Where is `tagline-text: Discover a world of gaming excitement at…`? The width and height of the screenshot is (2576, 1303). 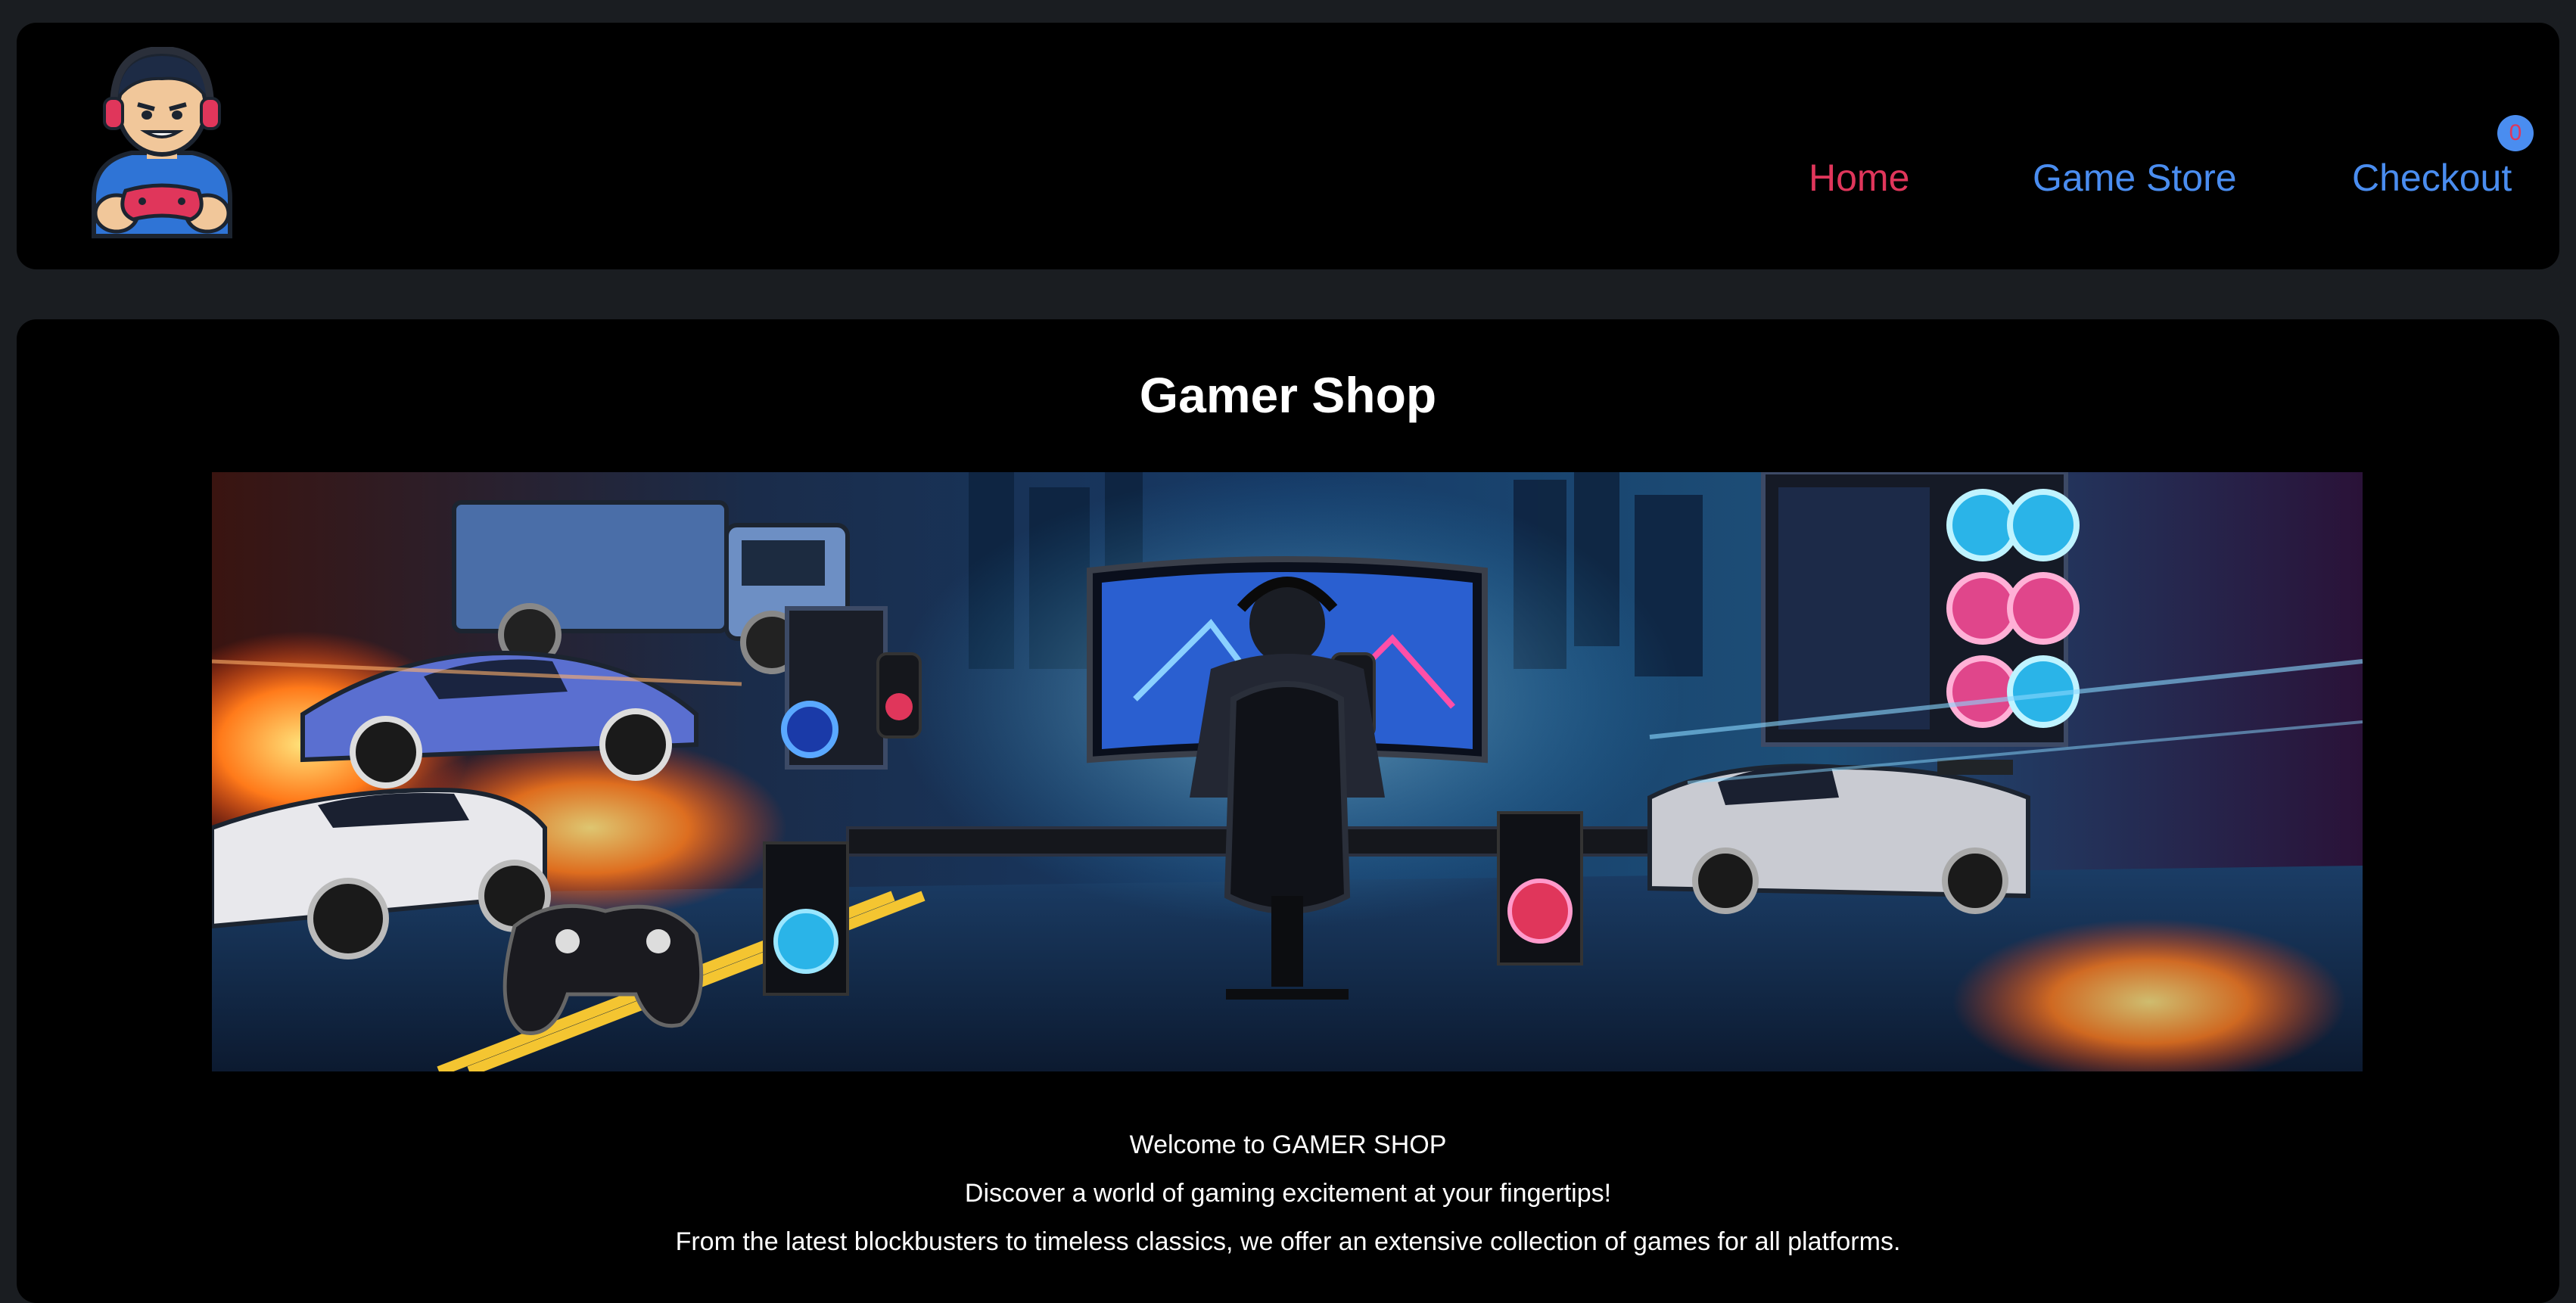
tagline-text: Discover a world of gaming excitement at… is located at coordinates (1288, 1193).